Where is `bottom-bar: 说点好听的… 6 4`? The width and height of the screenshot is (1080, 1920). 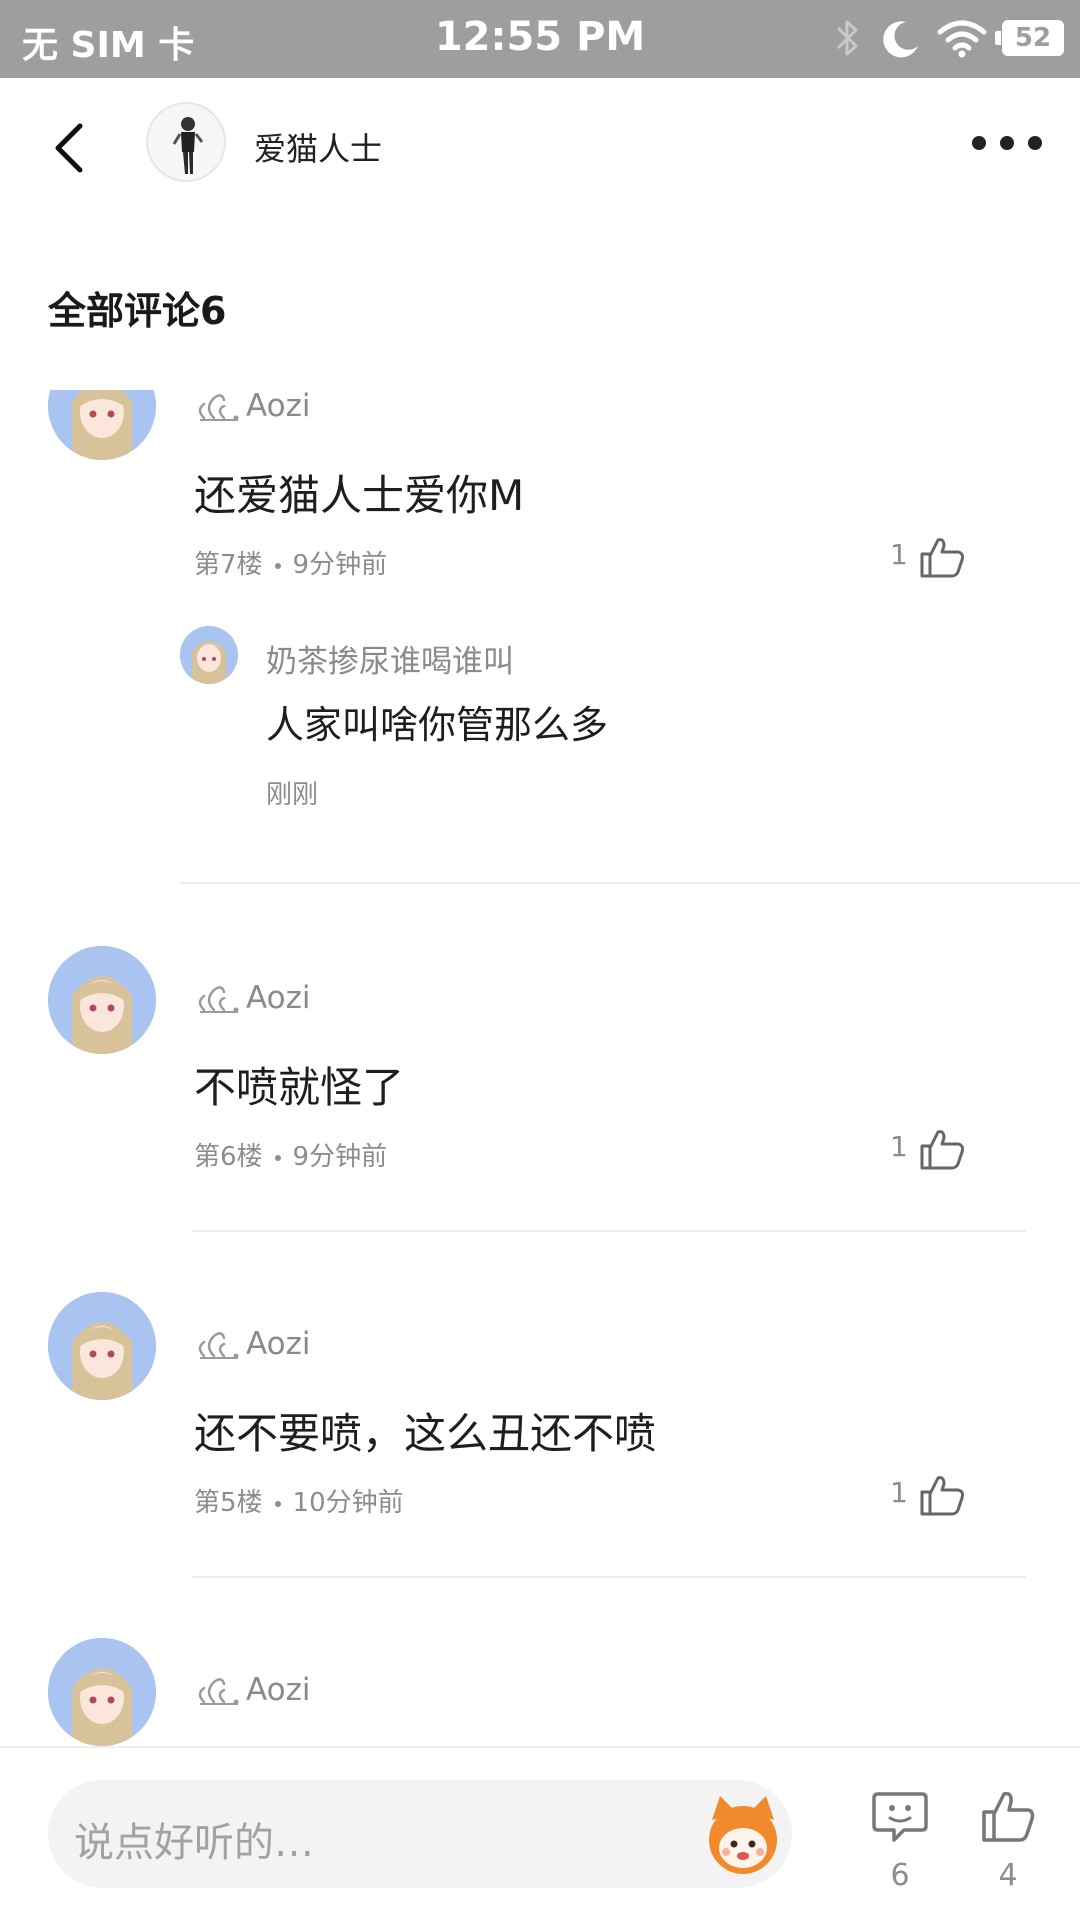
bottom-bar: 说点好听的… 6 4 is located at coordinates (540, 1833).